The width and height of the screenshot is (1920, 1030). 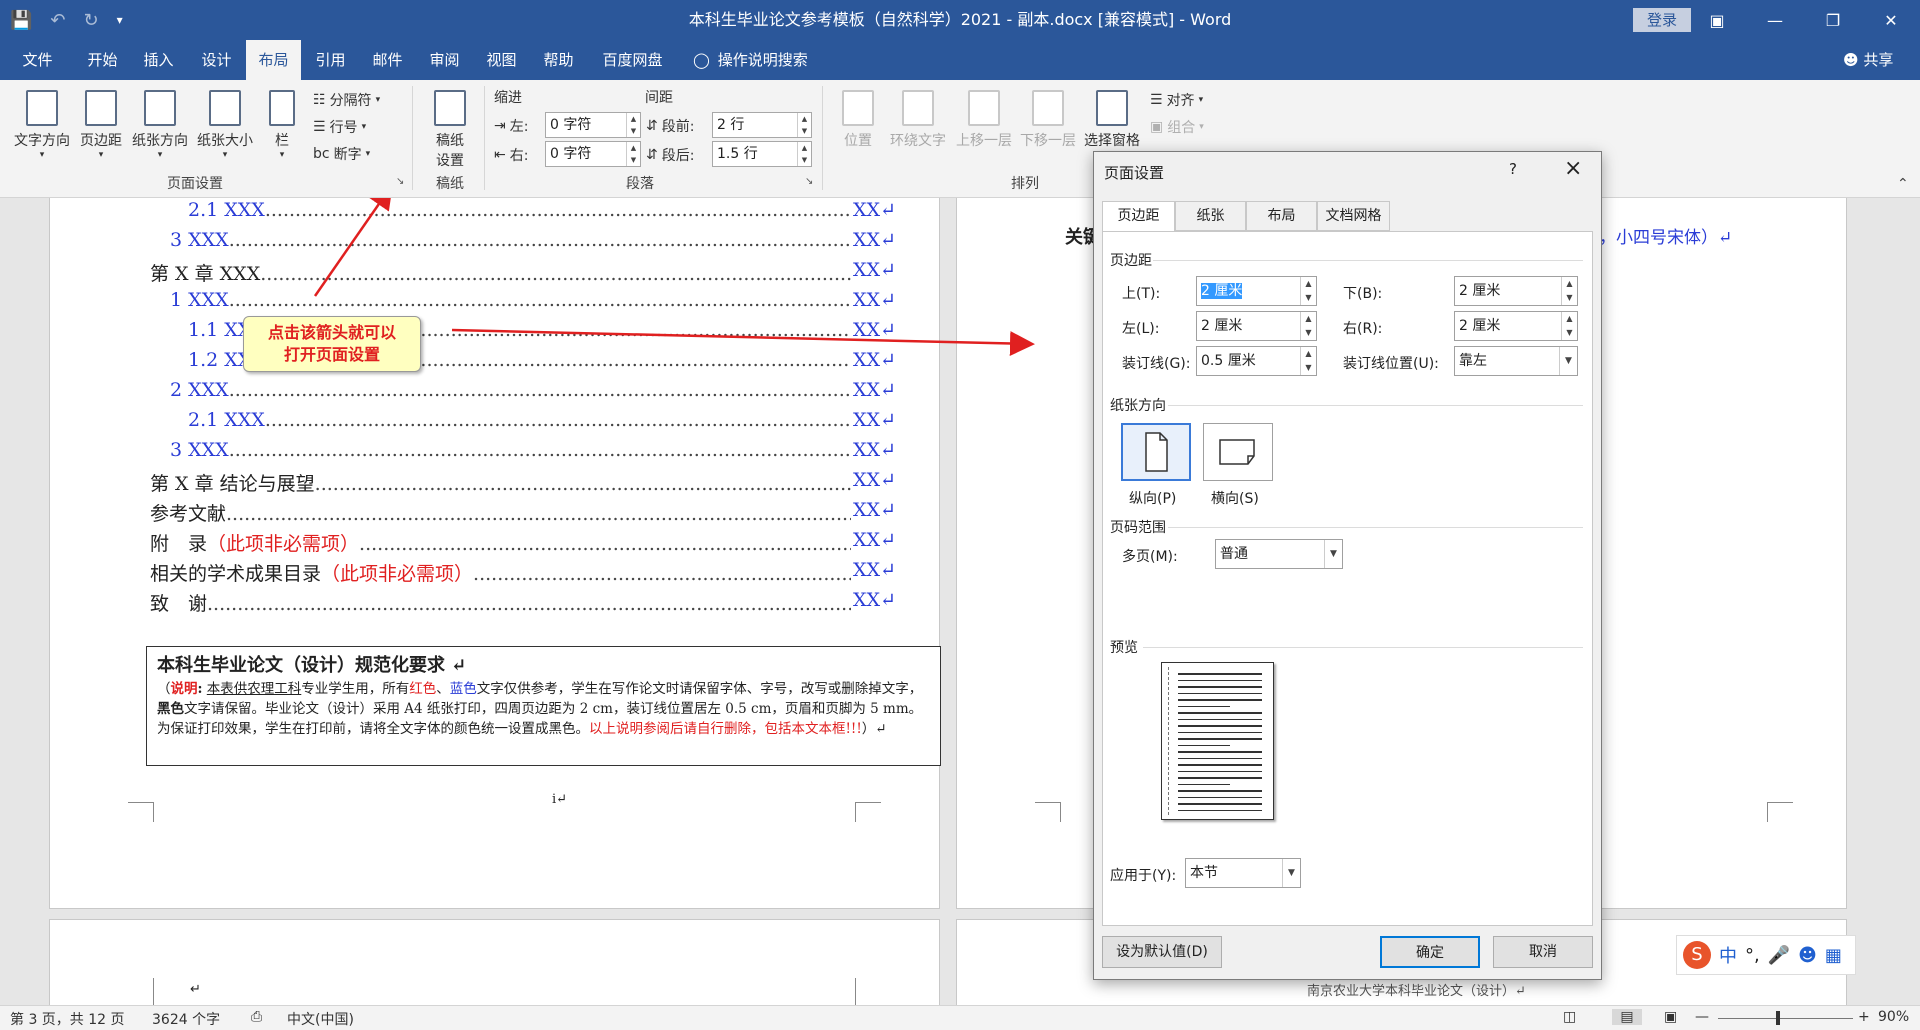 What do you see at coordinates (1833, 20) in the screenshot?
I see `restore-icon: ❐` at bounding box center [1833, 20].